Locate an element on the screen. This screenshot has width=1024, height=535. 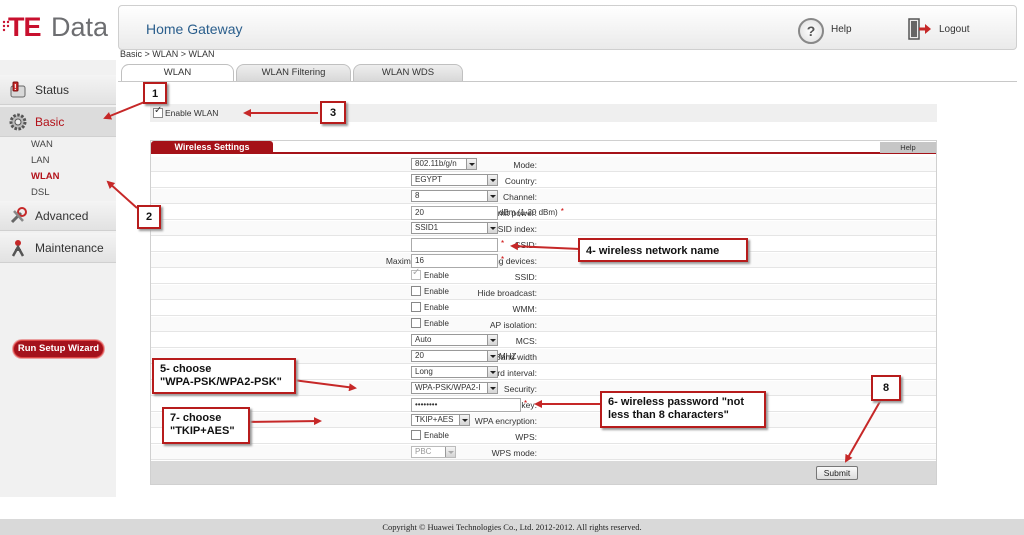
wps-mode-label: WPS mode: is located at coordinates (514, 453).